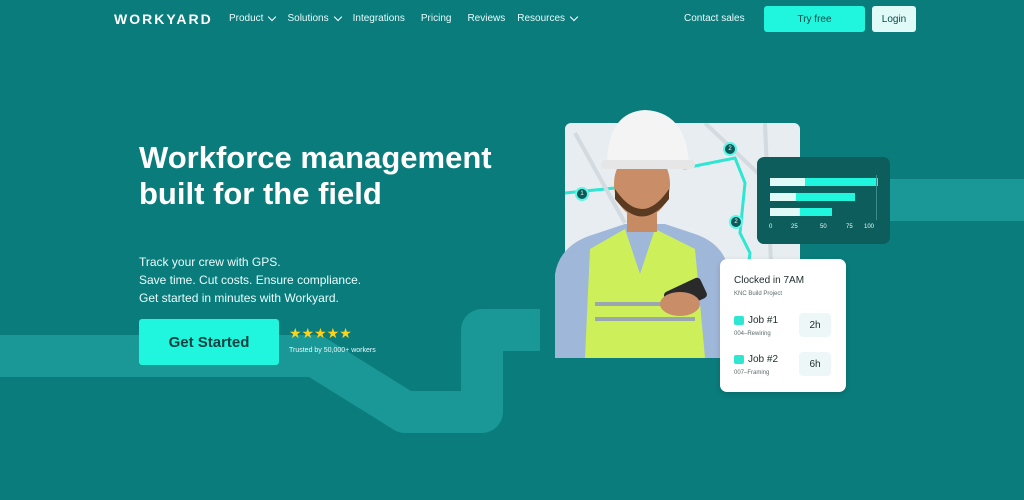 This screenshot has height=500, width=1024. Describe the element at coordinates (253, 18) in the screenshot. I see `menu-item-product: Product` at that location.